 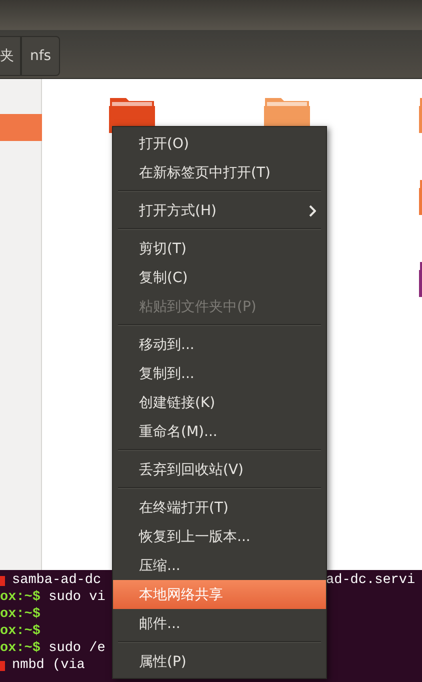 What do you see at coordinates (40, 56) in the screenshot?
I see `path-button: nfs` at bounding box center [40, 56].